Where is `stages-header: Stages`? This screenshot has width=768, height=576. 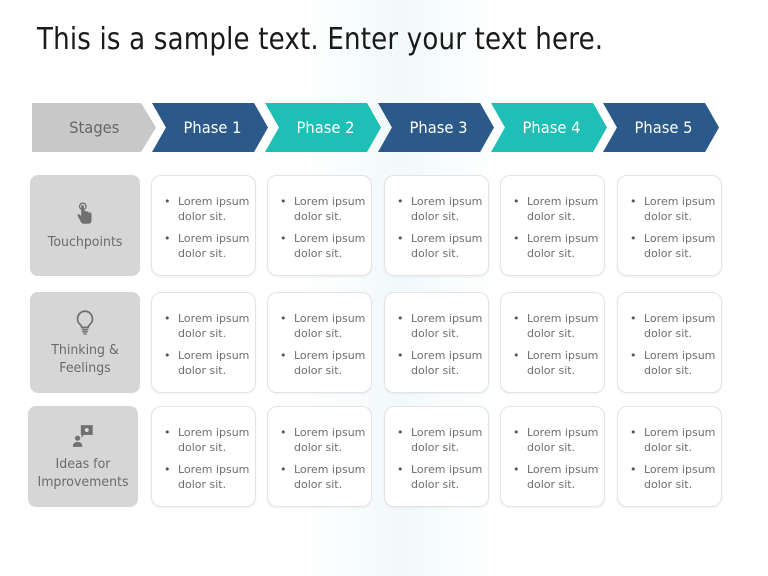
stages-header: Stages is located at coordinates (94, 127).